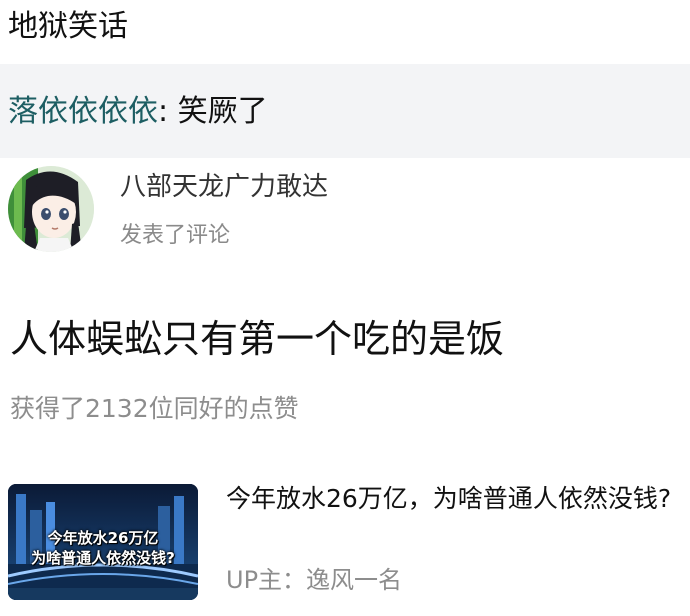 This screenshot has width=690, height=616. I want to click on video-uploader: UP主：逸风一名, so click(314, 580).